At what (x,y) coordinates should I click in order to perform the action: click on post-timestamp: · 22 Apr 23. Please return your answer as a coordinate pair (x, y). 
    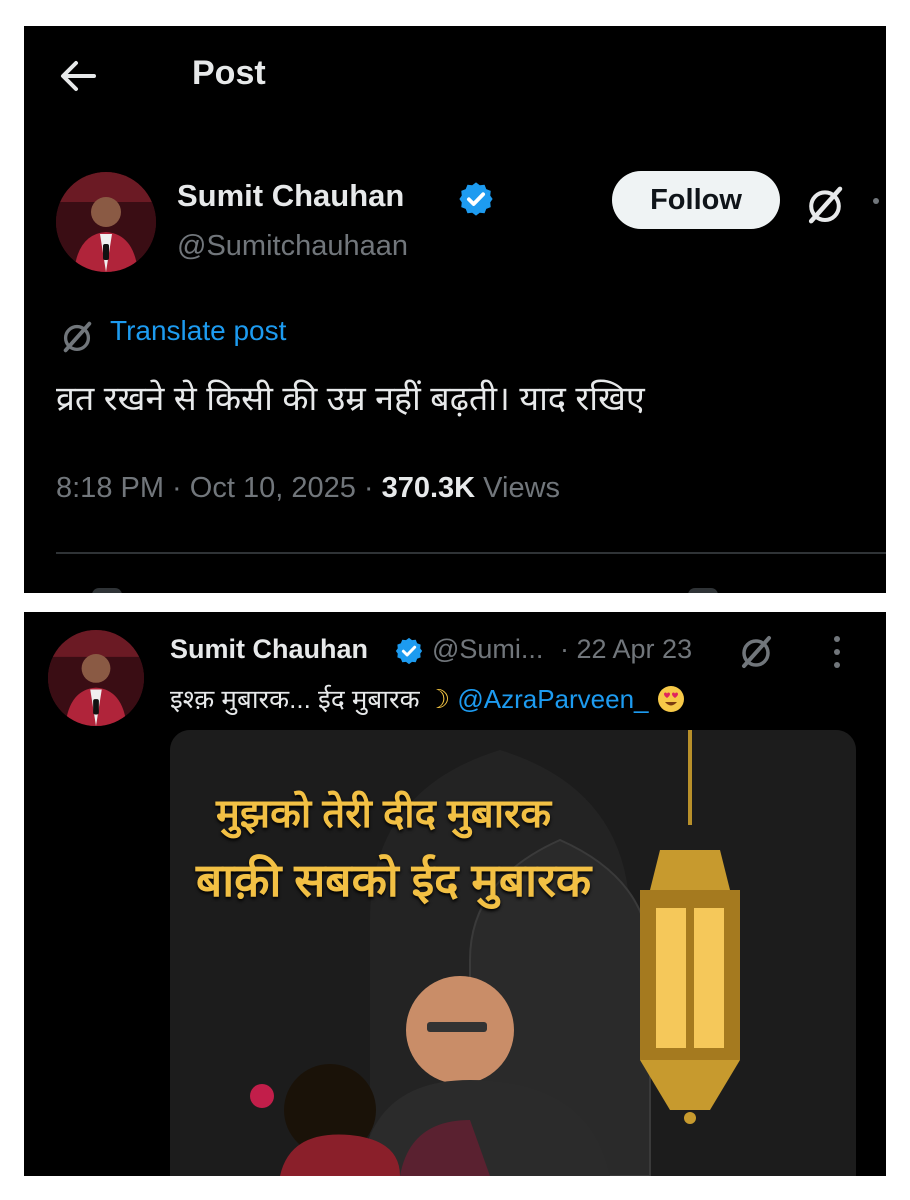
    Looking at the image, I should click on (626, 649).